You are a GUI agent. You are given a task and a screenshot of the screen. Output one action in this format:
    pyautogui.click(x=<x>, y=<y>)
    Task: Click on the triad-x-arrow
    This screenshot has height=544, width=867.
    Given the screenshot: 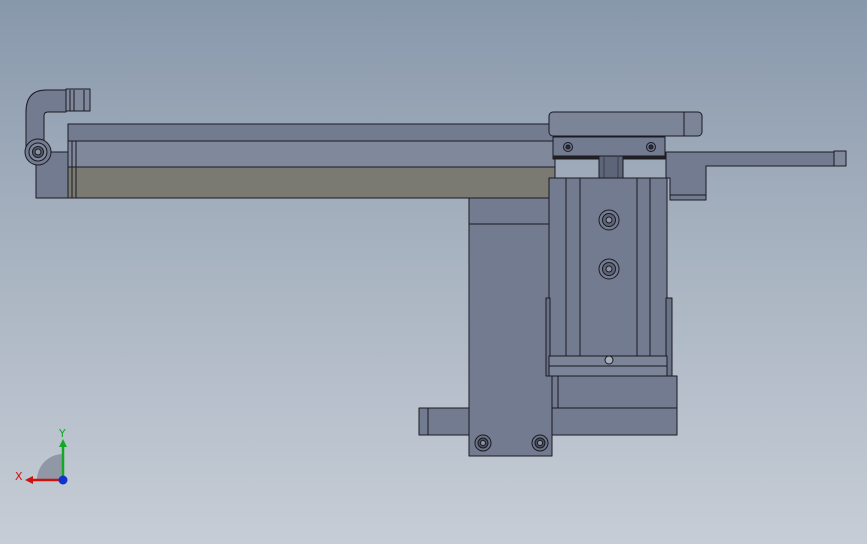 What is the action you would take?
    pyautogui.click(x=29, y=480)
    